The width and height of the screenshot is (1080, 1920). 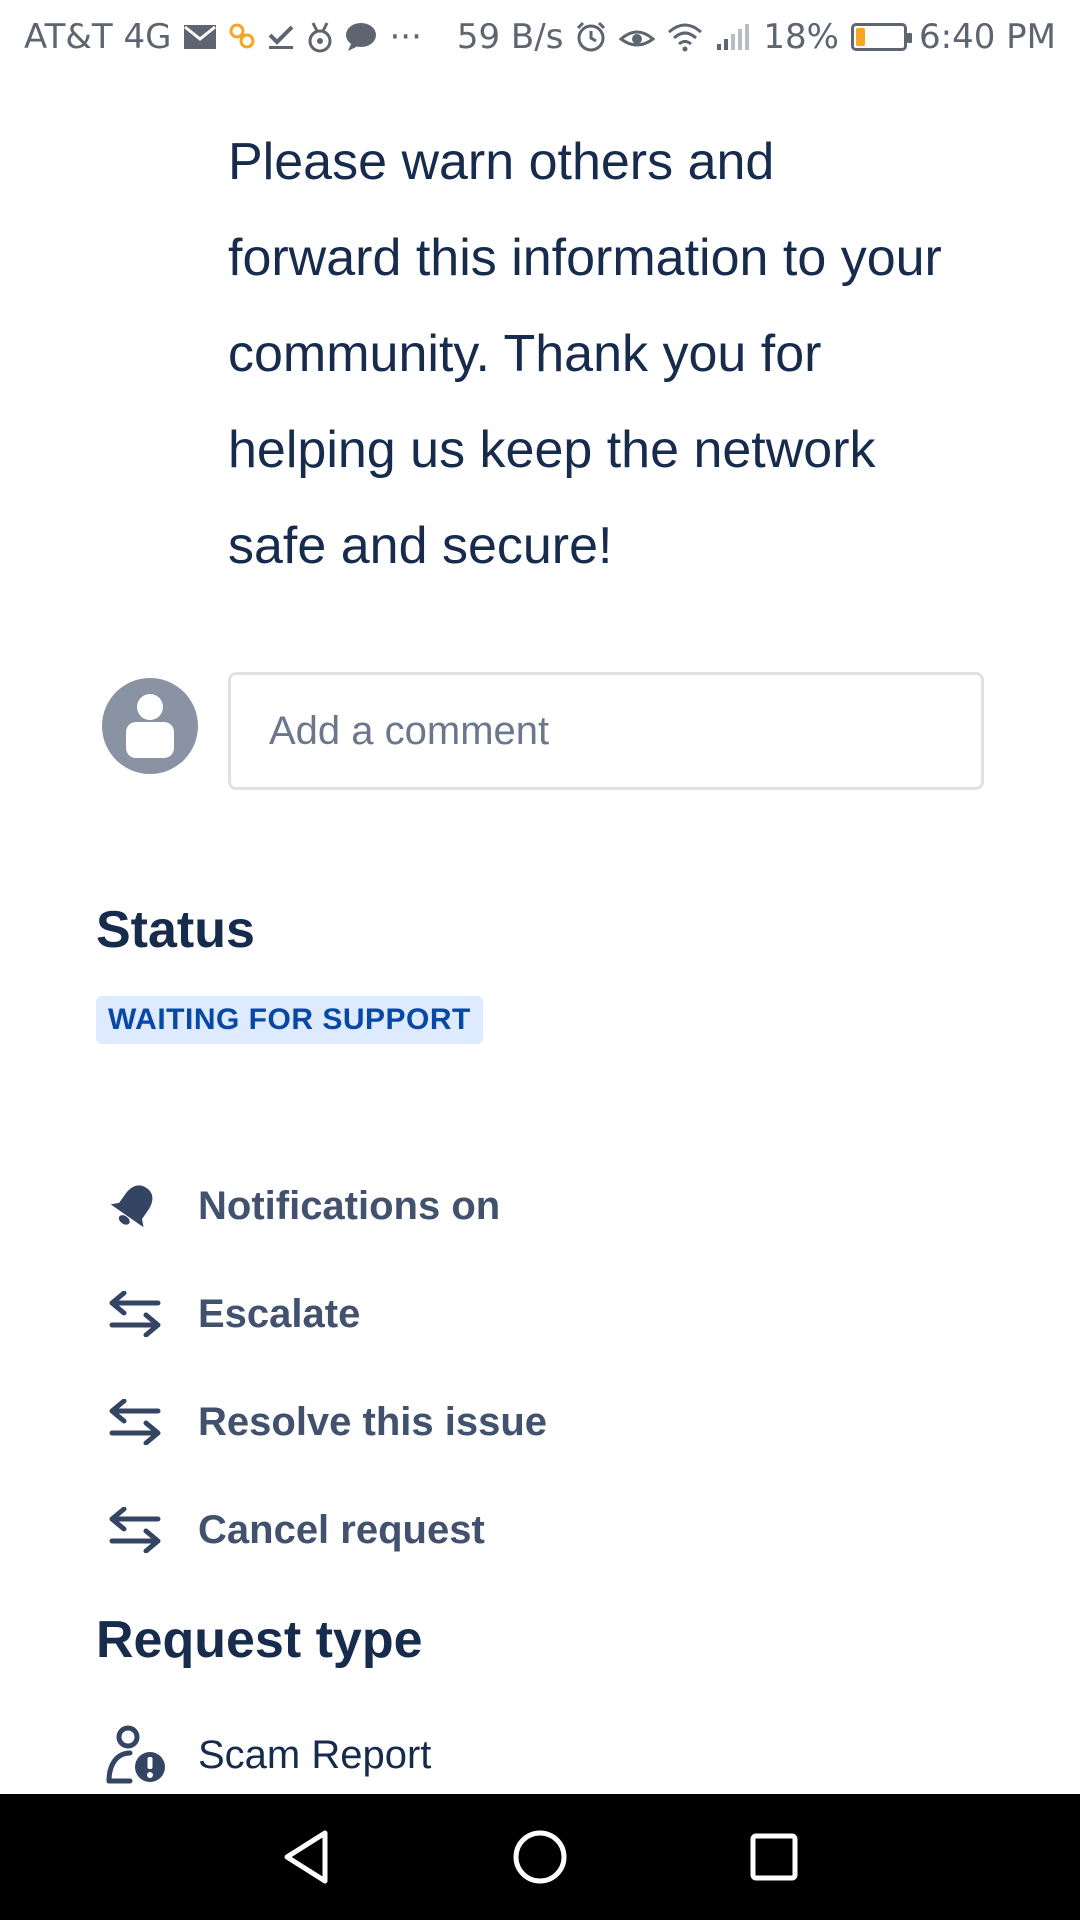 I want to click on action-label: Notifications on, so click(x=349, y=1205).